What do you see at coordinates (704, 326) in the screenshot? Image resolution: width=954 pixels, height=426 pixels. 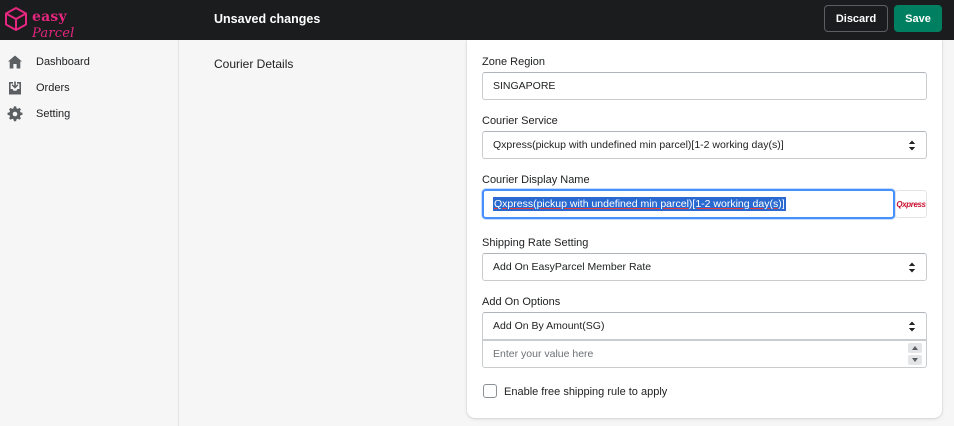 I see `add-on-options-select: Add On By Amount(SG)` at bounding box center [704, 326].